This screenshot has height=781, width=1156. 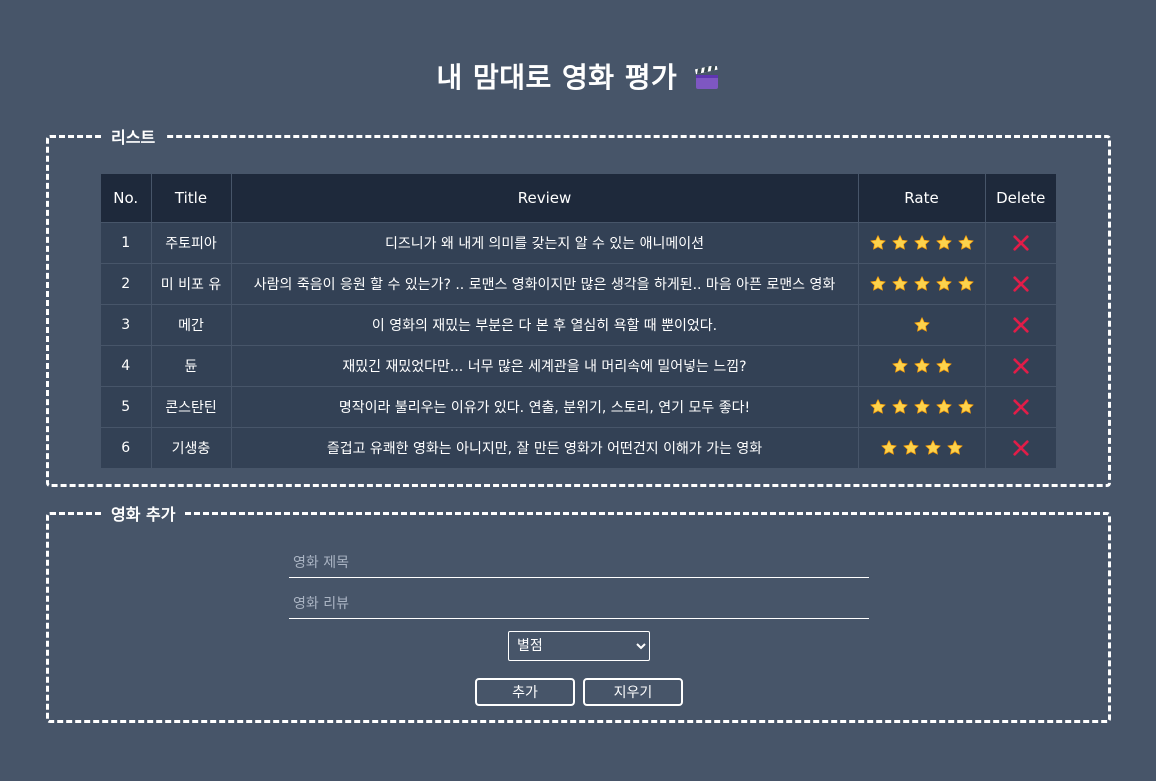 What do you see at coordinates (557, 77) in the screenshot?
I see `page-title-text: 내 맘대로 영화 평가` at bounding box center [557, 77].